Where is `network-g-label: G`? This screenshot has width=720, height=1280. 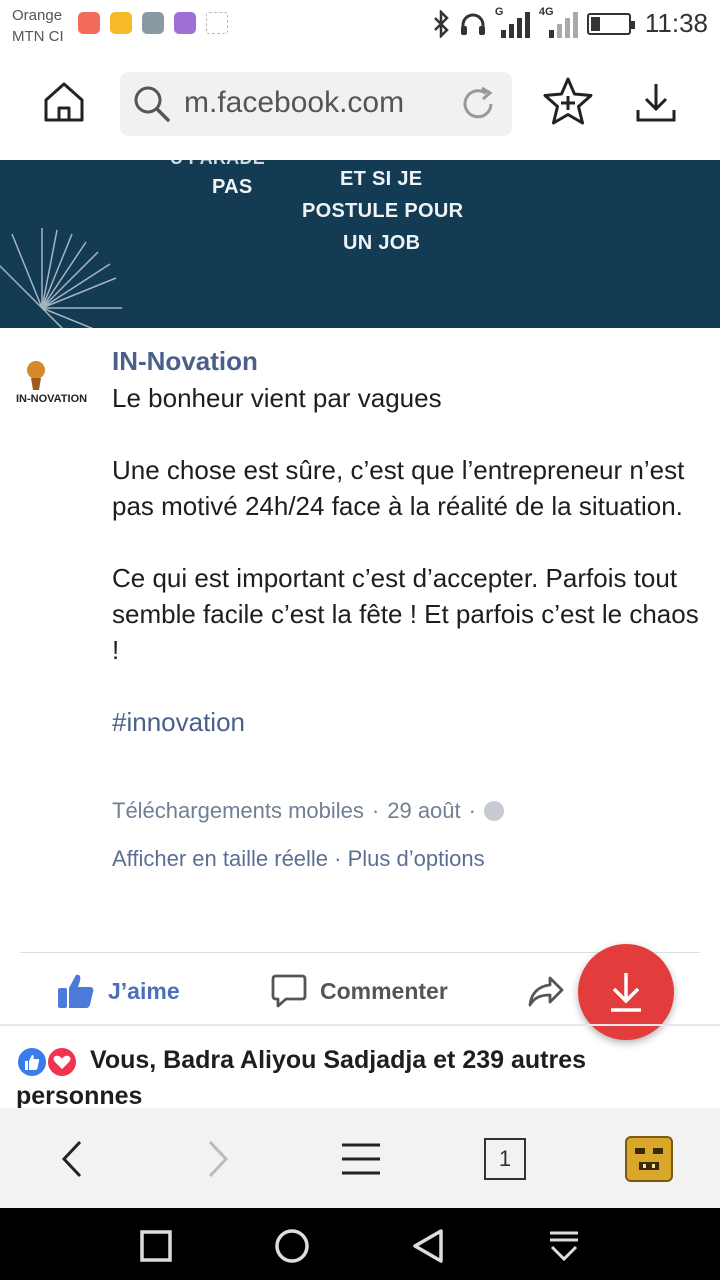
network-g-label: G is located at coordinates (499, 11).